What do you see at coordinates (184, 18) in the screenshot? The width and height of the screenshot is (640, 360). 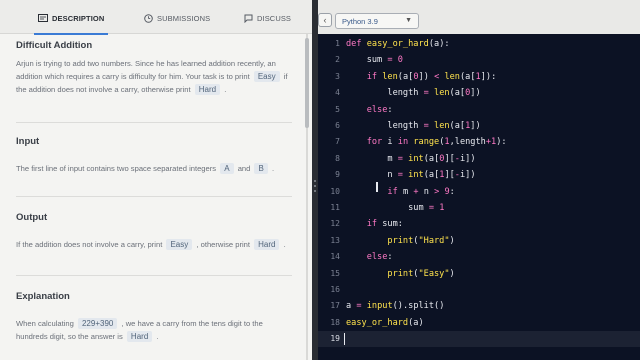 I see `tab-submissions-label: SUBMISSIONS` at bounding box center [184, 18].